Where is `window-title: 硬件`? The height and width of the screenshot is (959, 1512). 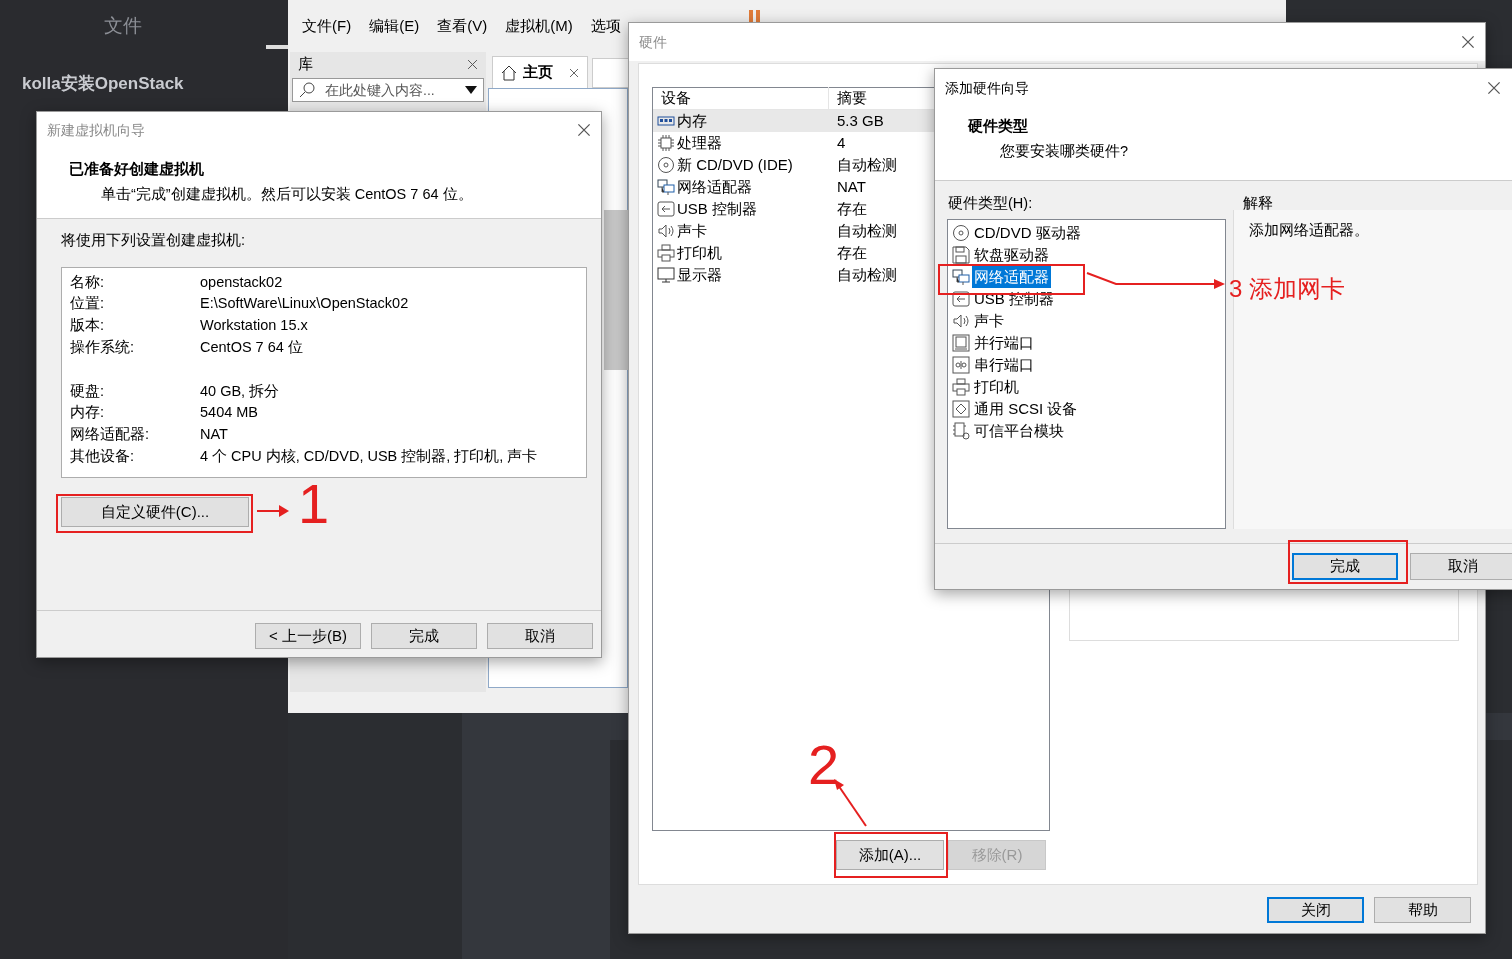
window-title: 硬件 is located at coordinates (653, 42).